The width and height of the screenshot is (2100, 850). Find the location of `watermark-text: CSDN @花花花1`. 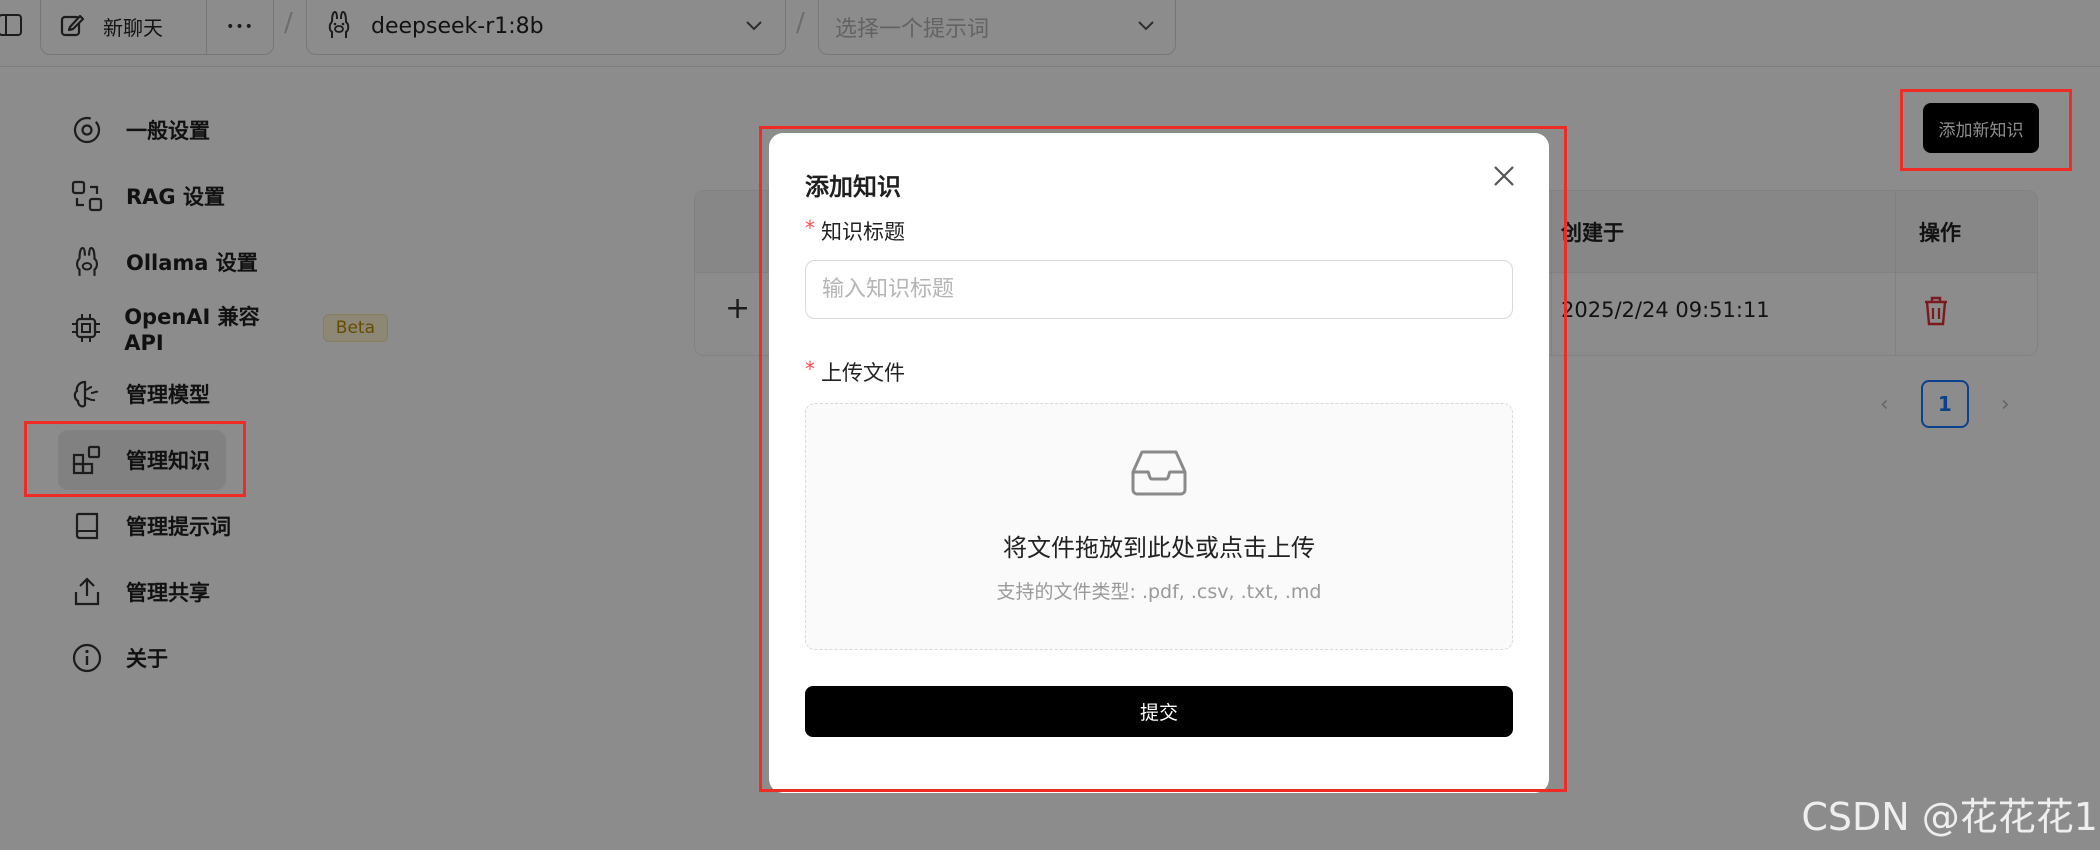

watermark-text: CSDN @花花花1 is located at coordinates (1949, 817).